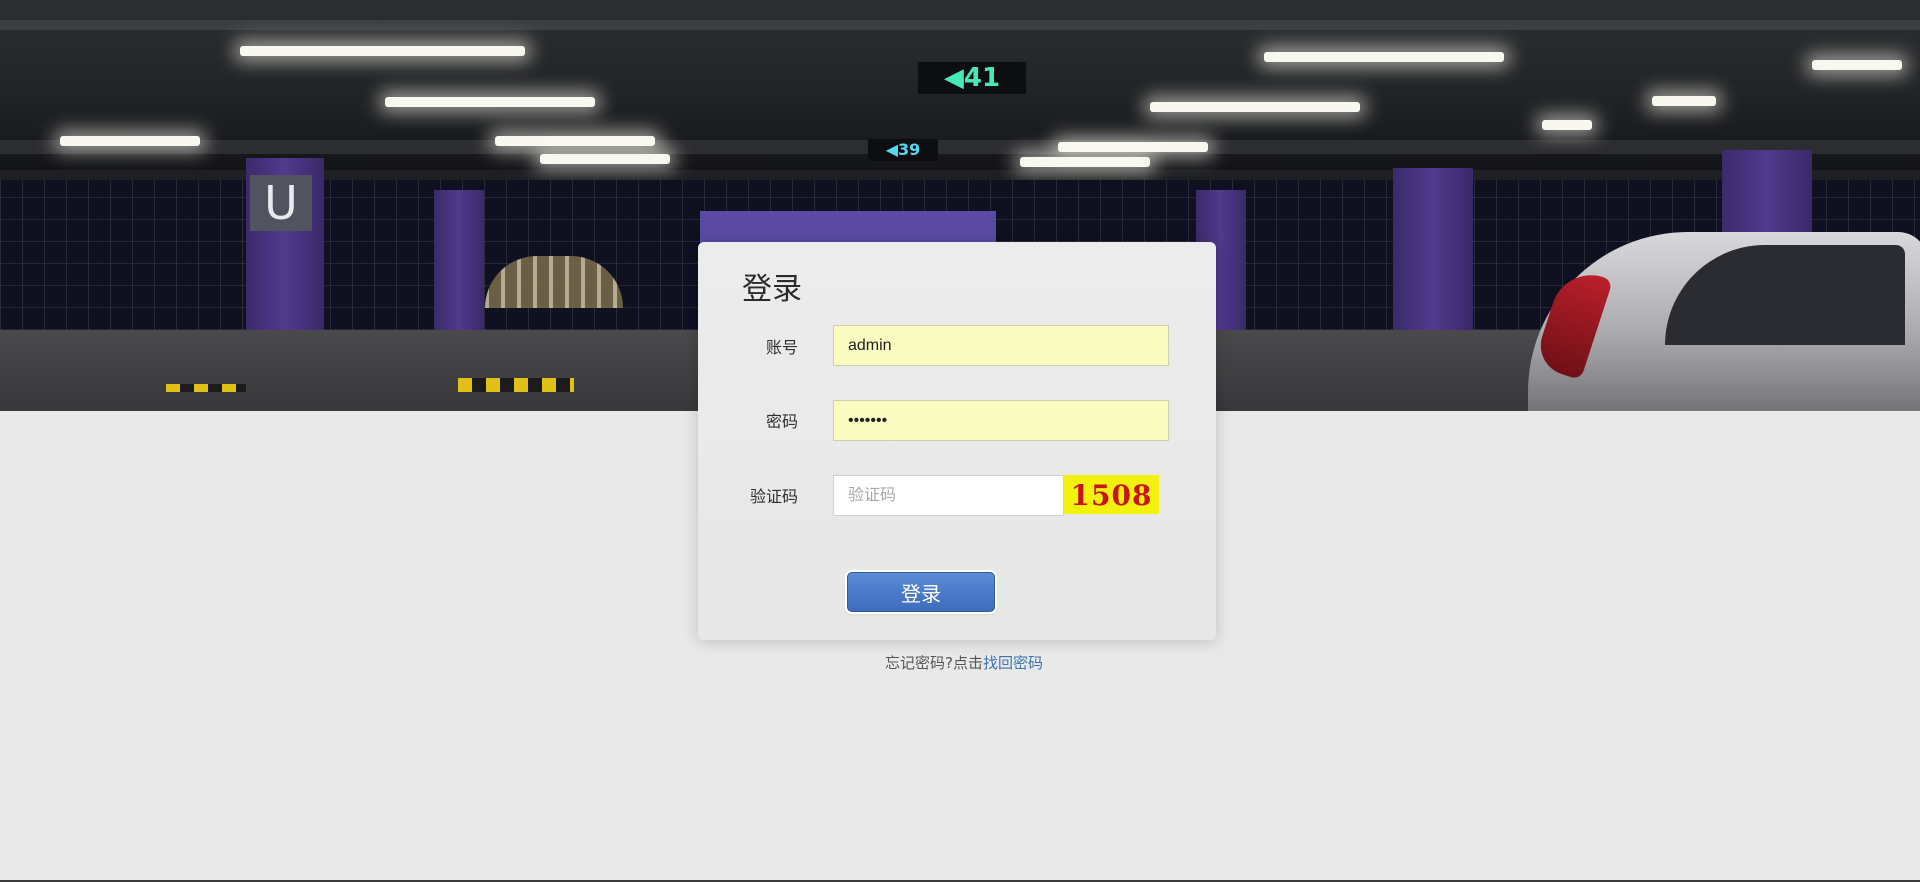 This screenshot has width=1920, height=882. What do you see at coordinates (903, 150) in the screenshot?
I see `banner-direction-sign: ◀39` at bounding box center [903, 150].